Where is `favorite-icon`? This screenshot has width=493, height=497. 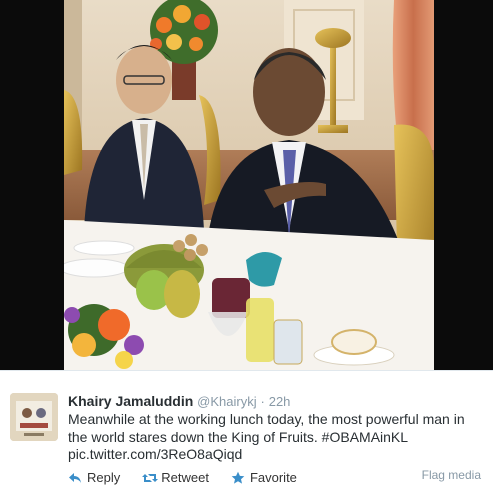
favorite-icon is located at coordinates (238, 478).